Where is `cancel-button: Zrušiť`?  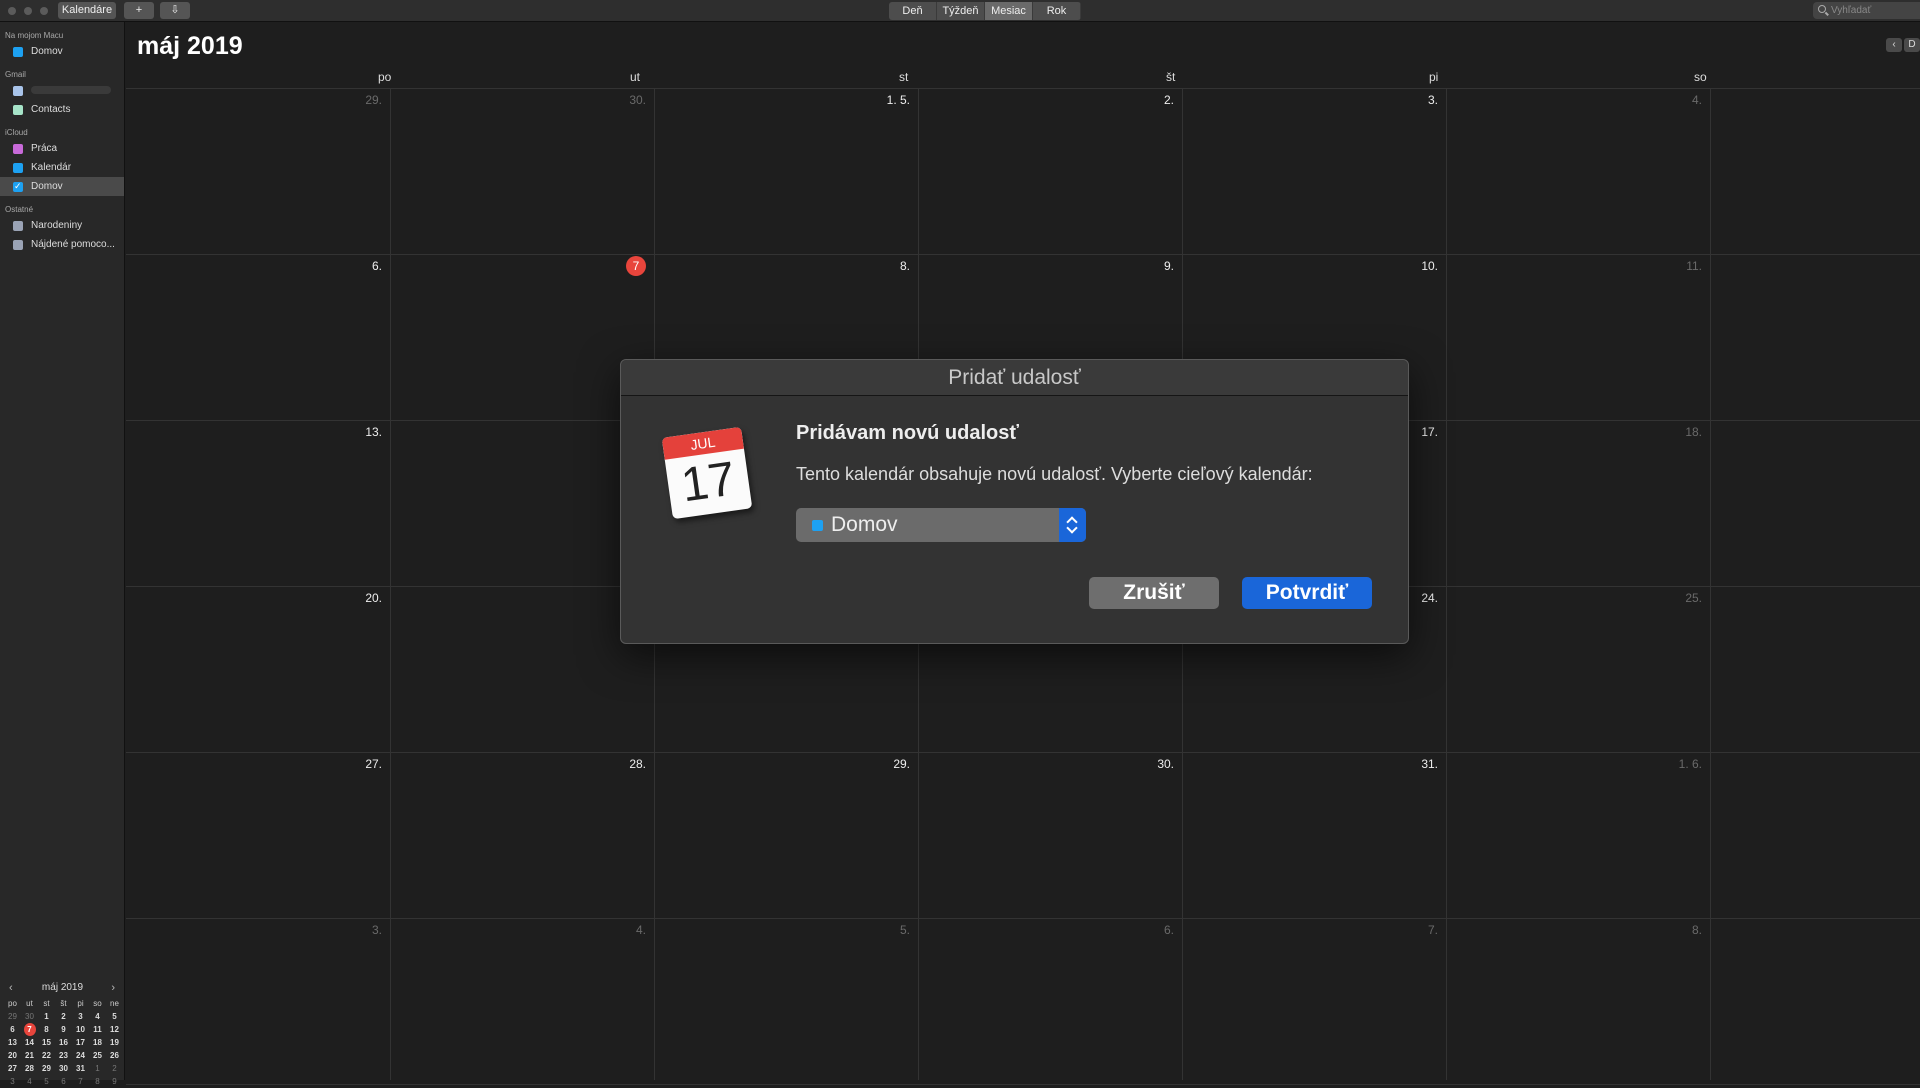 cancel-button: Zrušiť is located at coordinates (1154, 593).